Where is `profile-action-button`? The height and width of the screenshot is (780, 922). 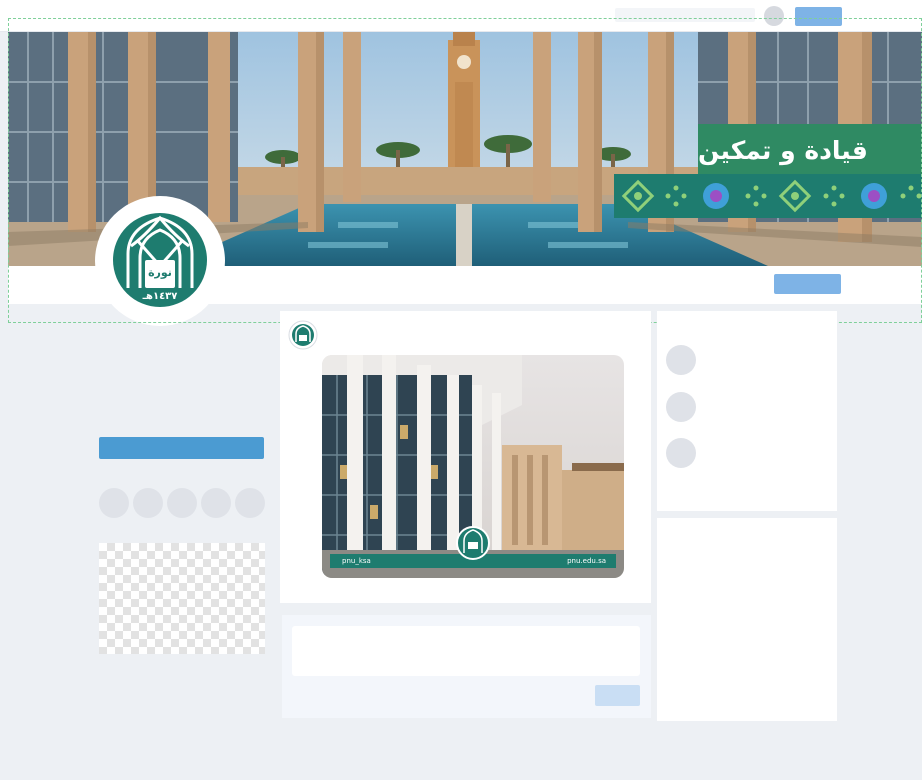 profile-action-button is located at coordinates (807, 284).